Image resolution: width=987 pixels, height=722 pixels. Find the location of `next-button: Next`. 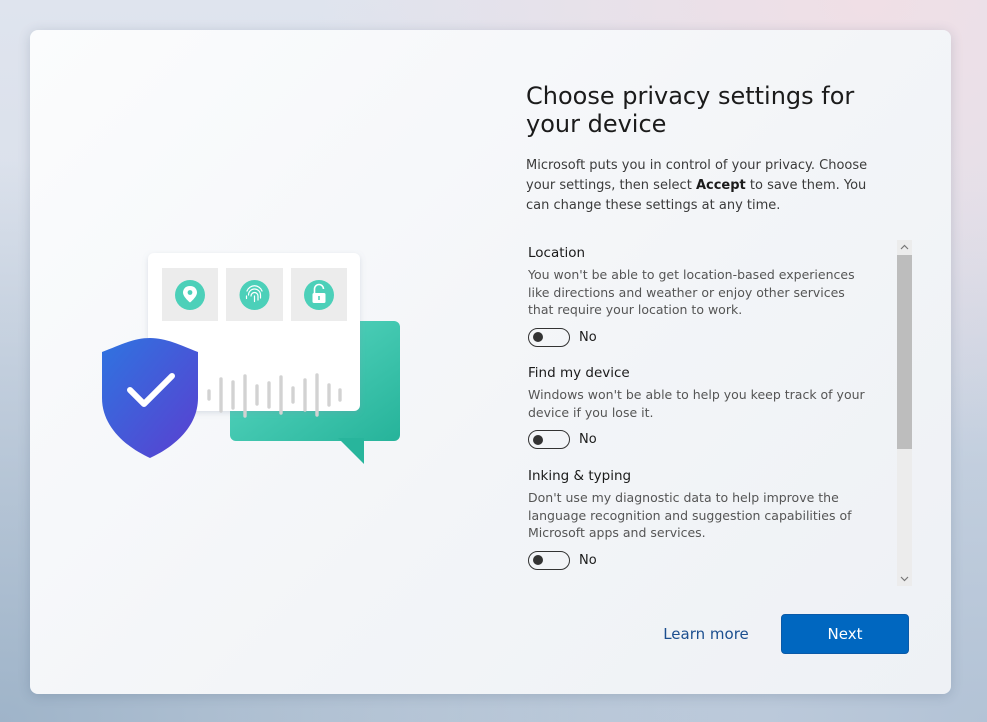

next-button: Next is located at coordinates (845, 634).